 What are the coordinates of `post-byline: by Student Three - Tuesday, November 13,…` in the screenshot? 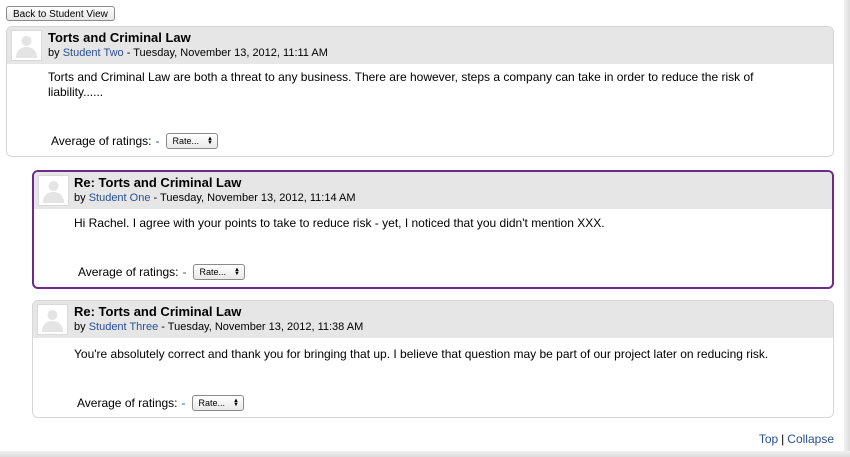 It's located at (218, 327).